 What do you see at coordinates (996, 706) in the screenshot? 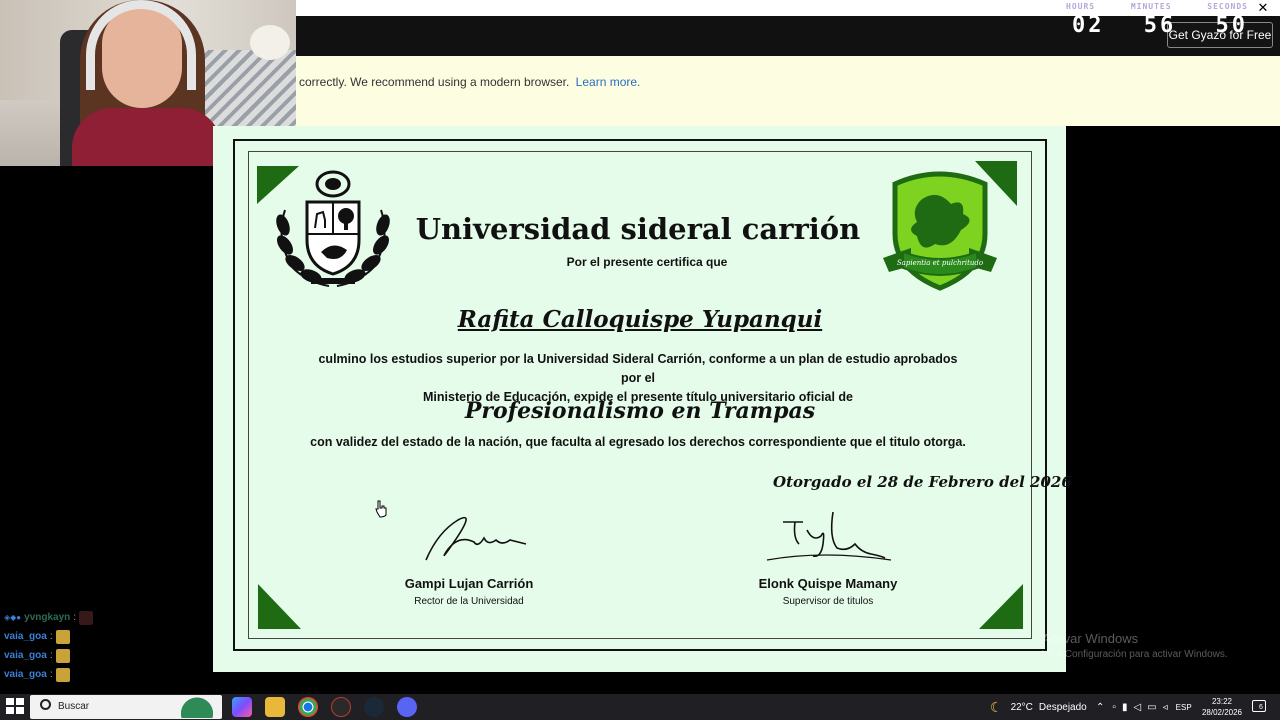
I see `moon-icon: ☾` at bounding box center [996, 706].